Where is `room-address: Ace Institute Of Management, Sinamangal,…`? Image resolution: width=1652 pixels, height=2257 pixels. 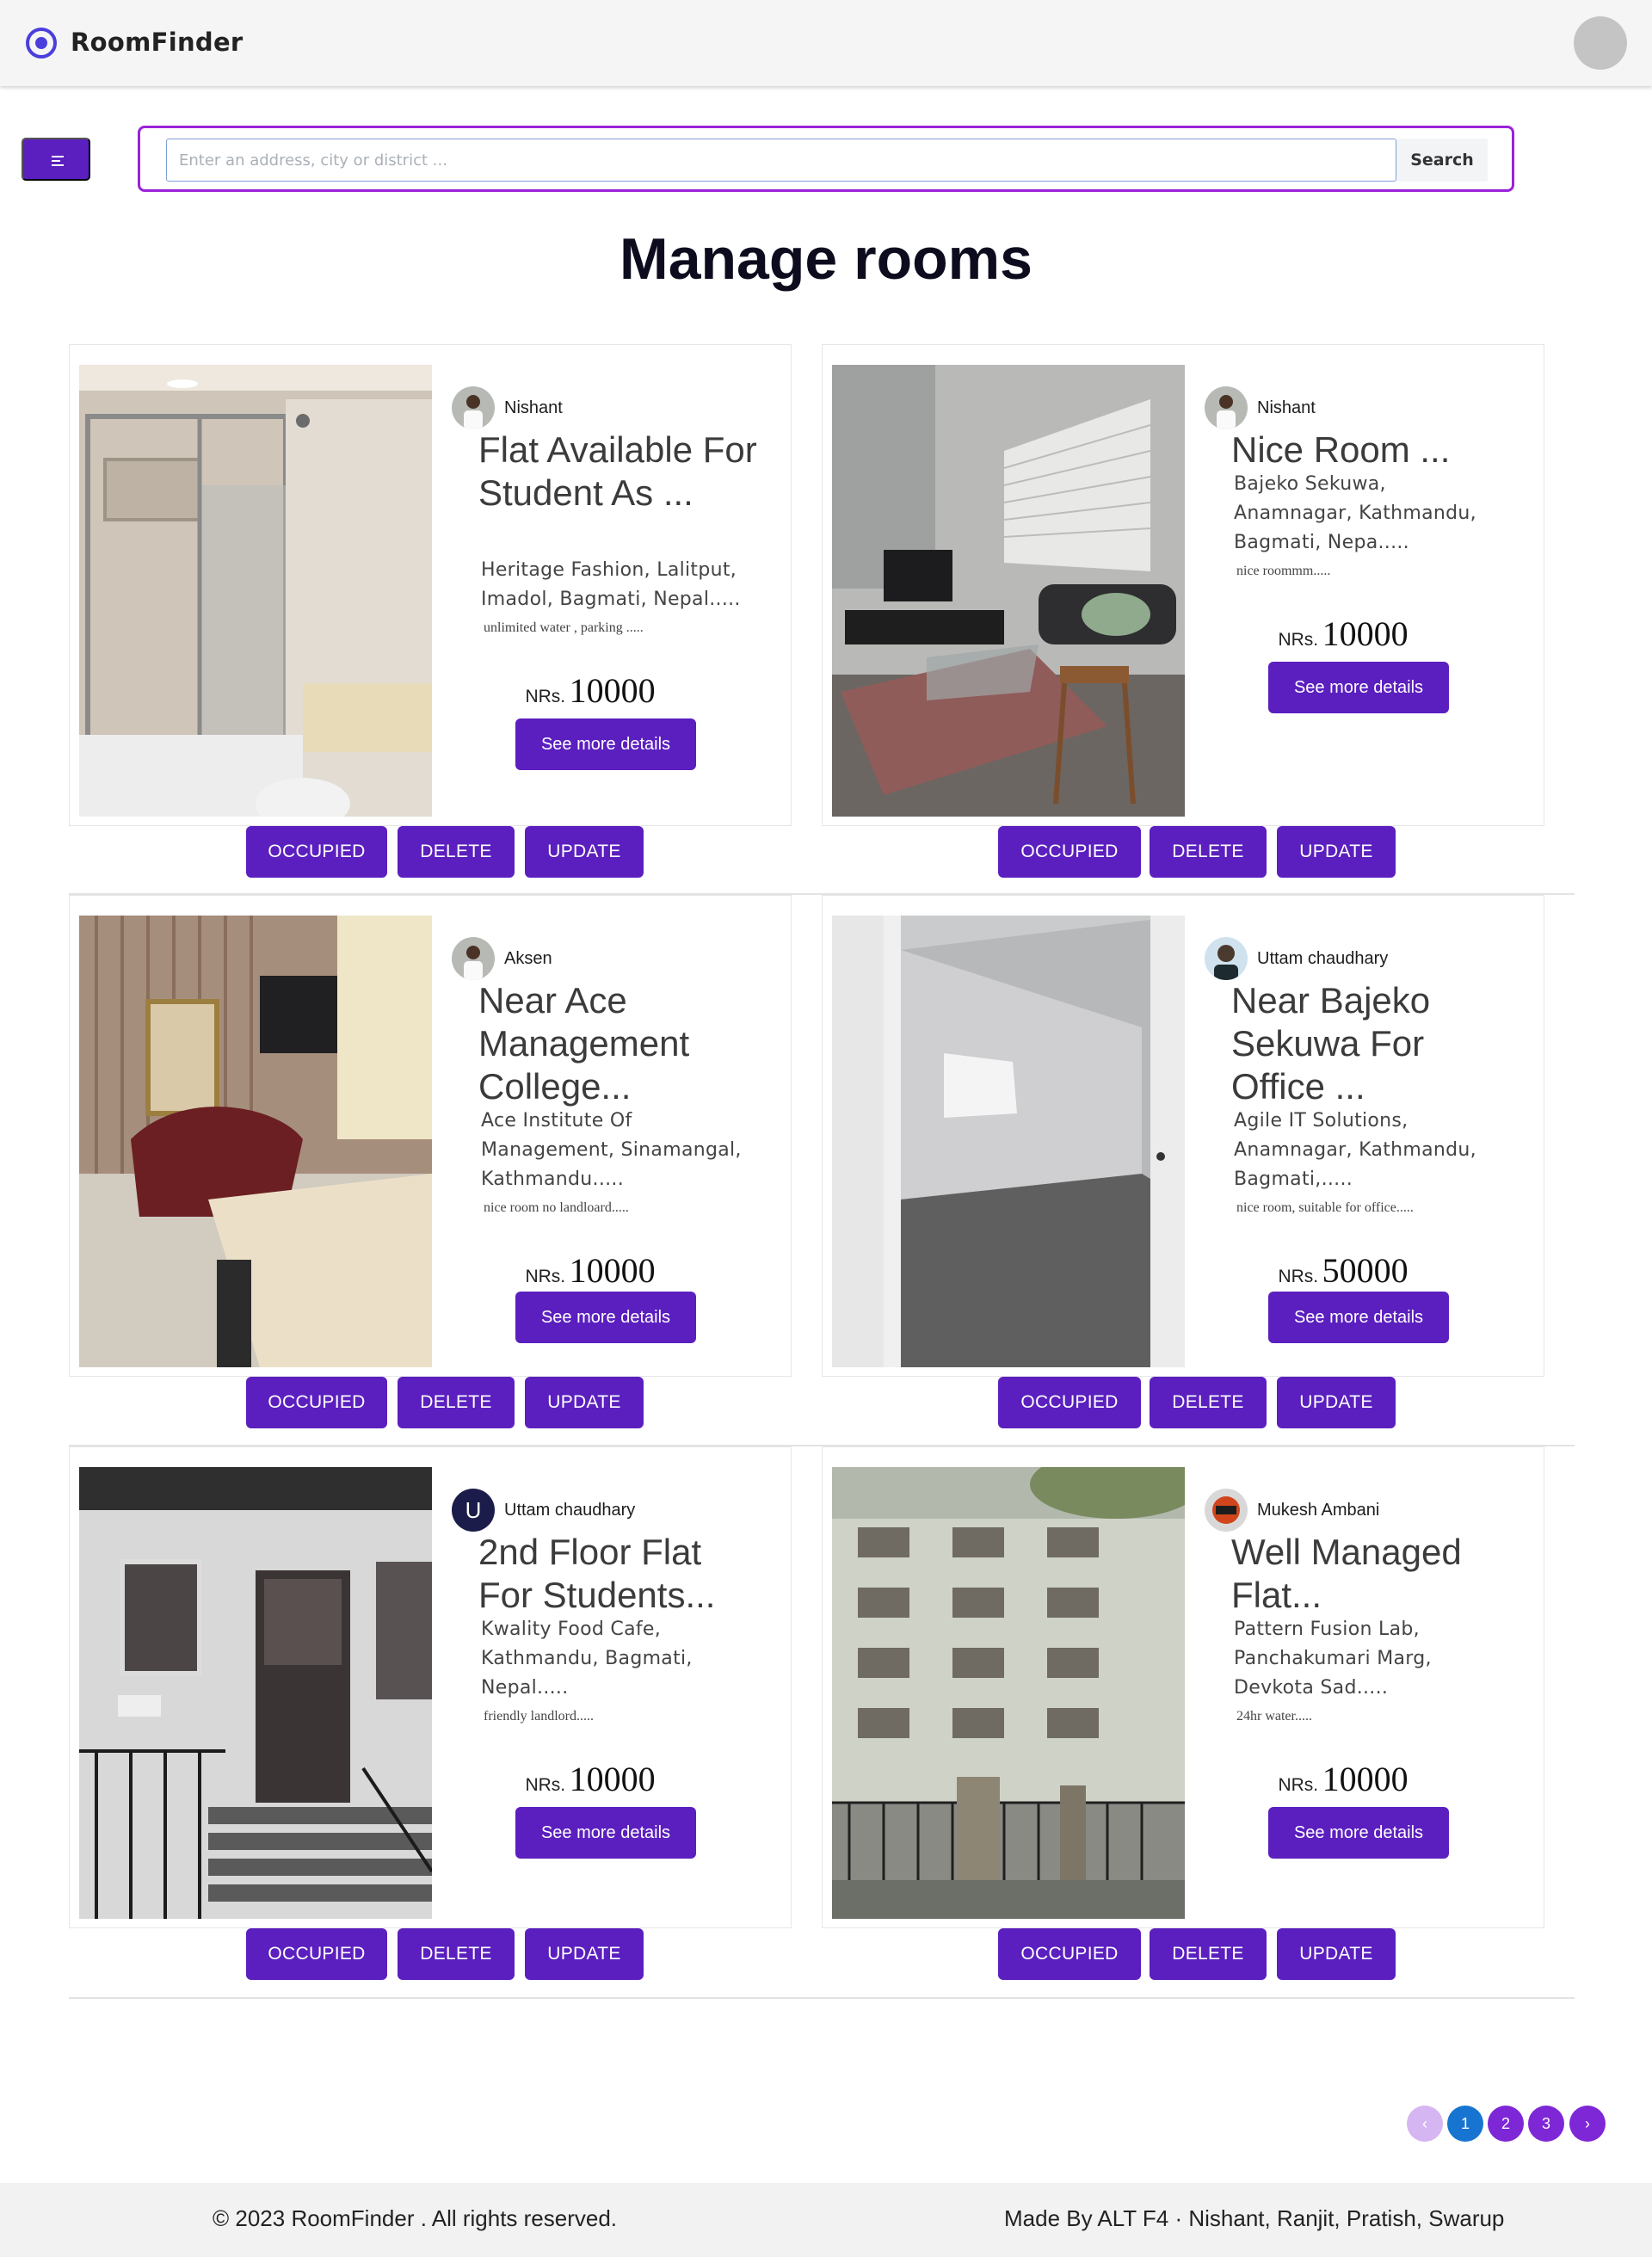
room-address: Ace Institute Of Management, Sinamangal,… is located at coordinates (611, 1150).